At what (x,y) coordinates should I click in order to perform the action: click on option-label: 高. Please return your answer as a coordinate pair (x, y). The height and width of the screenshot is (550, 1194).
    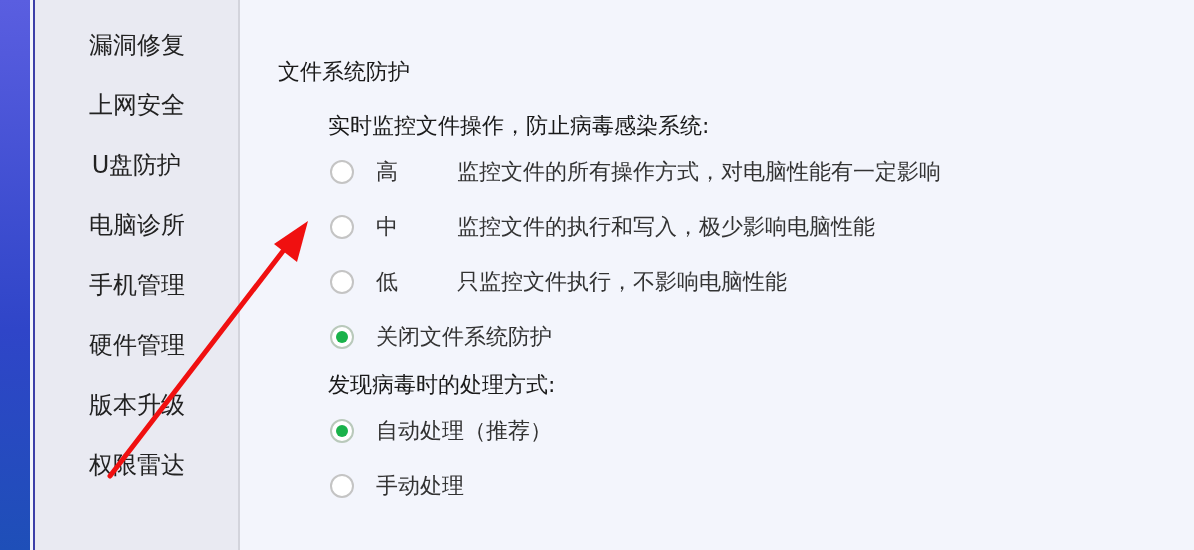
    Looking at the image, I should click on (416, 171).